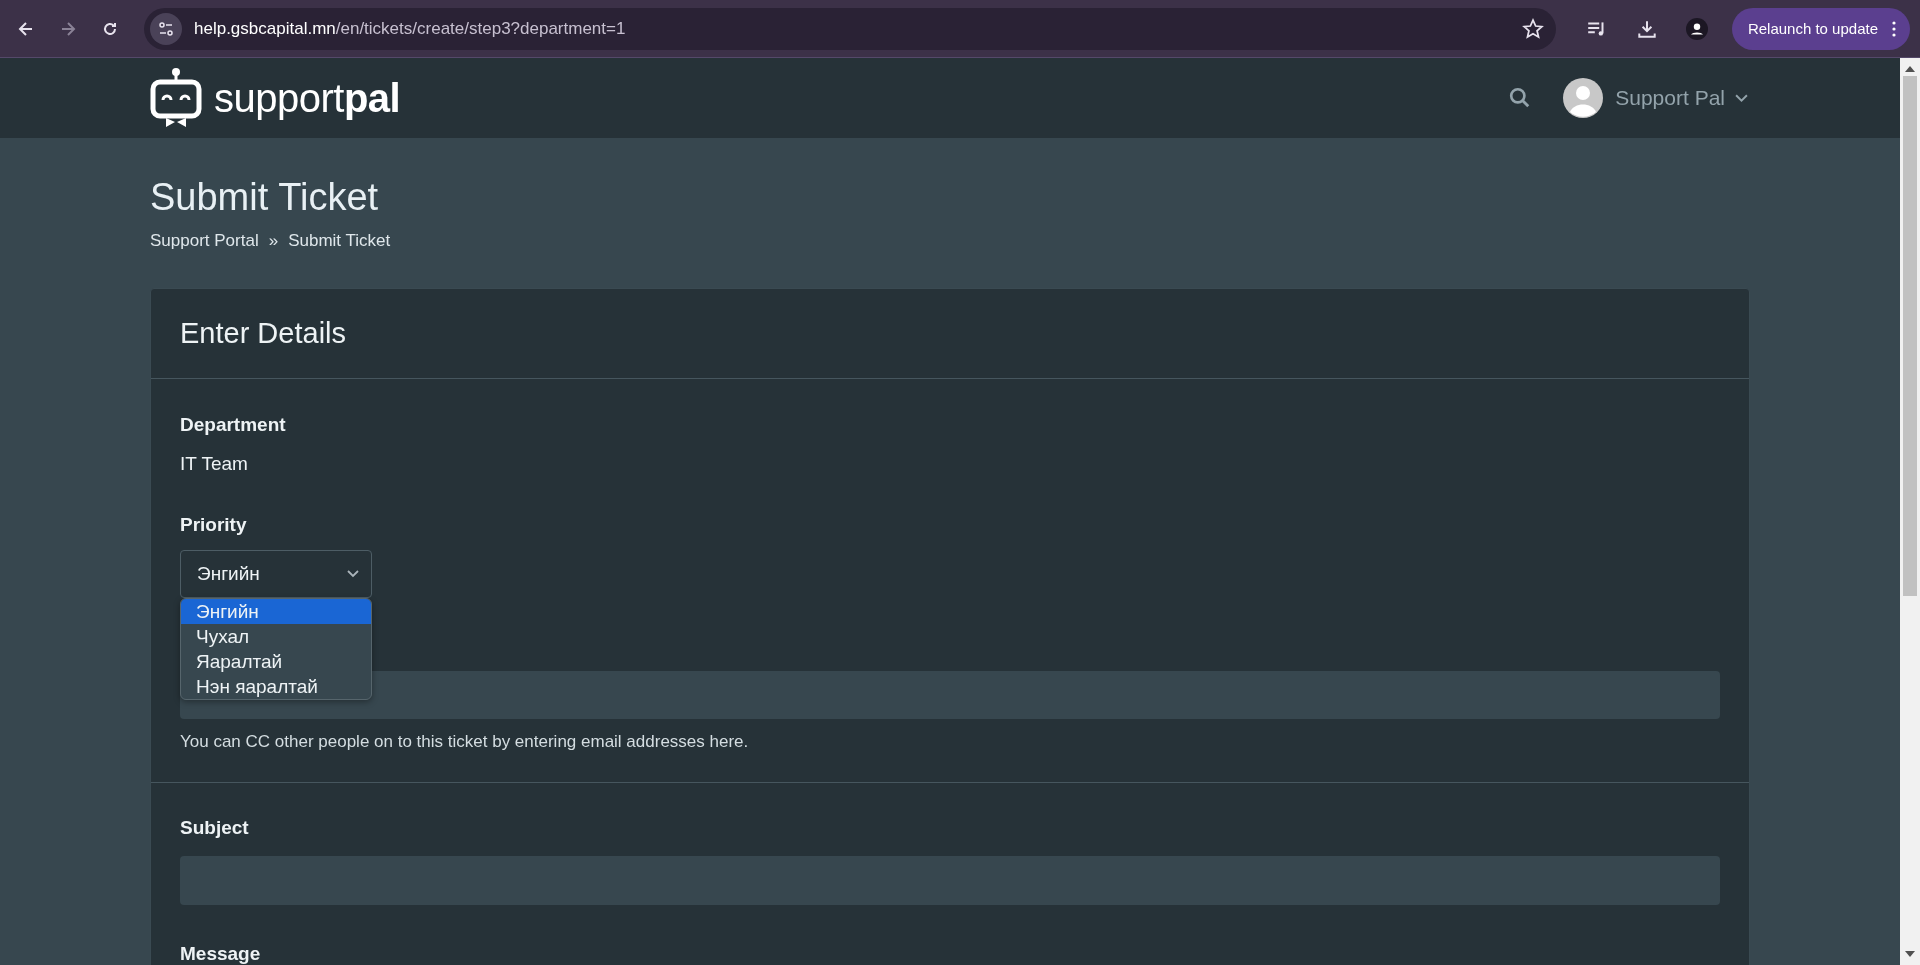 Image resolution: width=1920 pixels, height=965 pixels. I want to click on logo-text: supportpal, so click(307, 98).